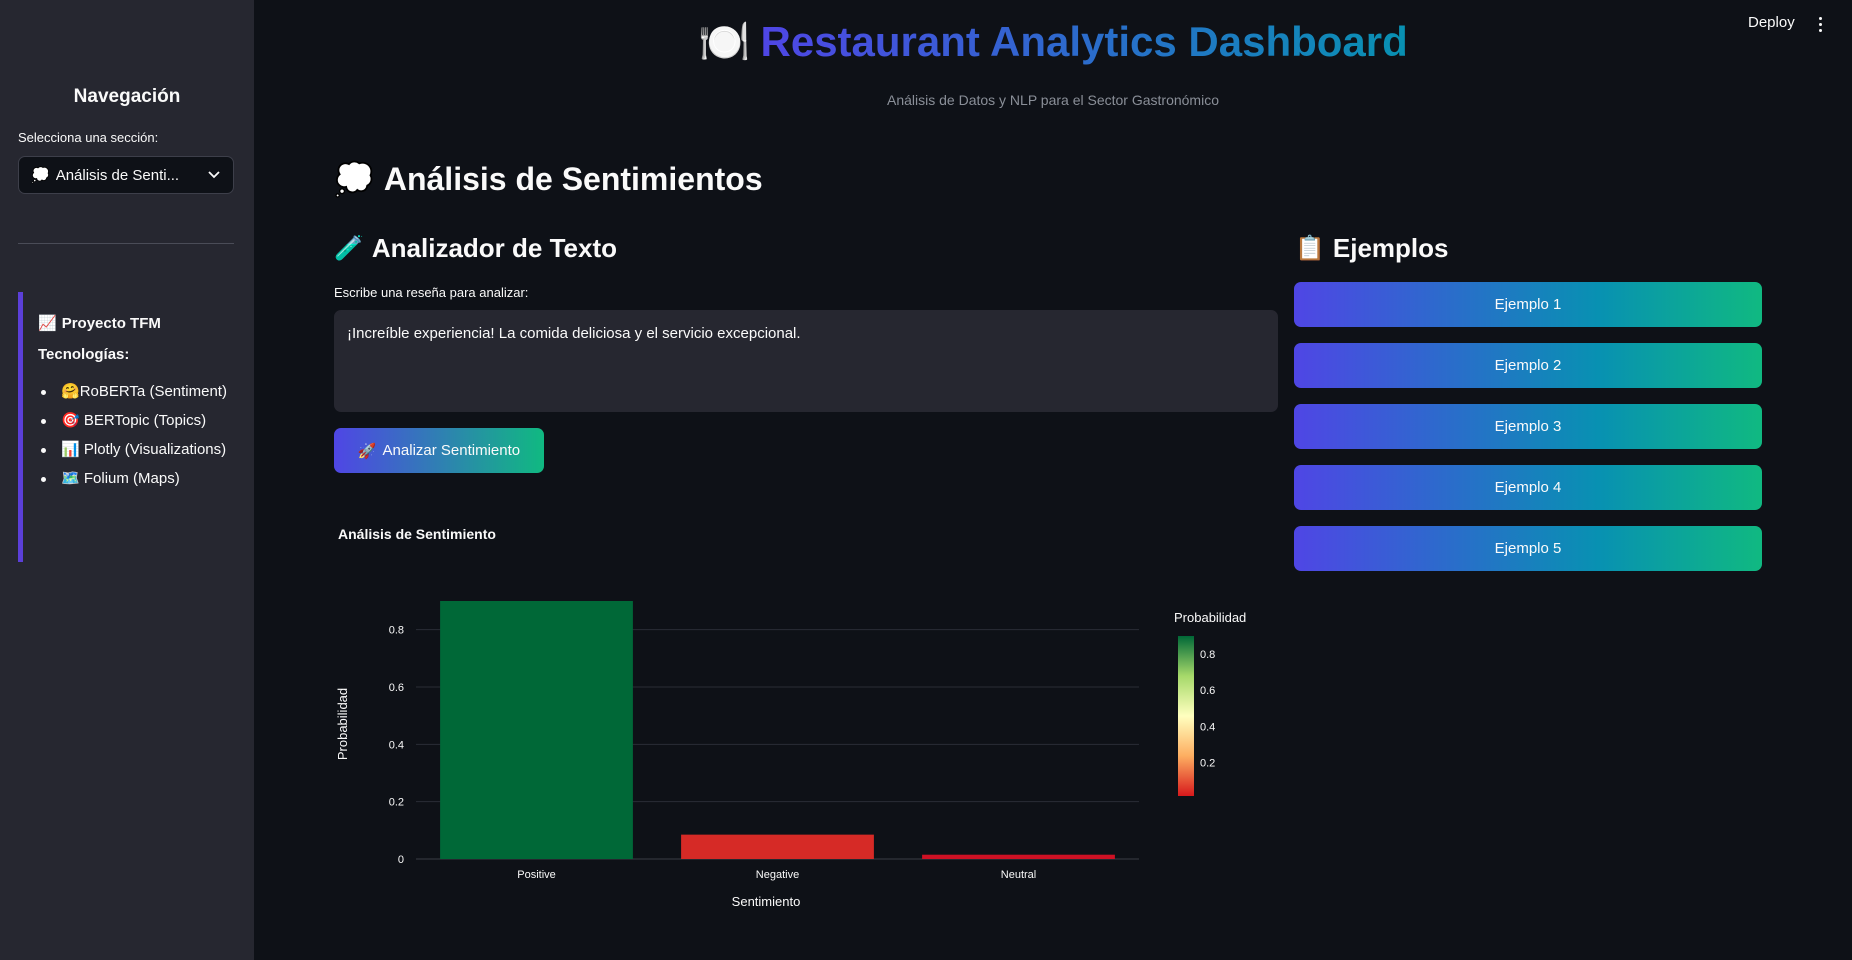 The height and width of the screenshot is (960, 1852). I want to click on section-title: 💭 Análisis de Sentimientos, so click(548, 179).